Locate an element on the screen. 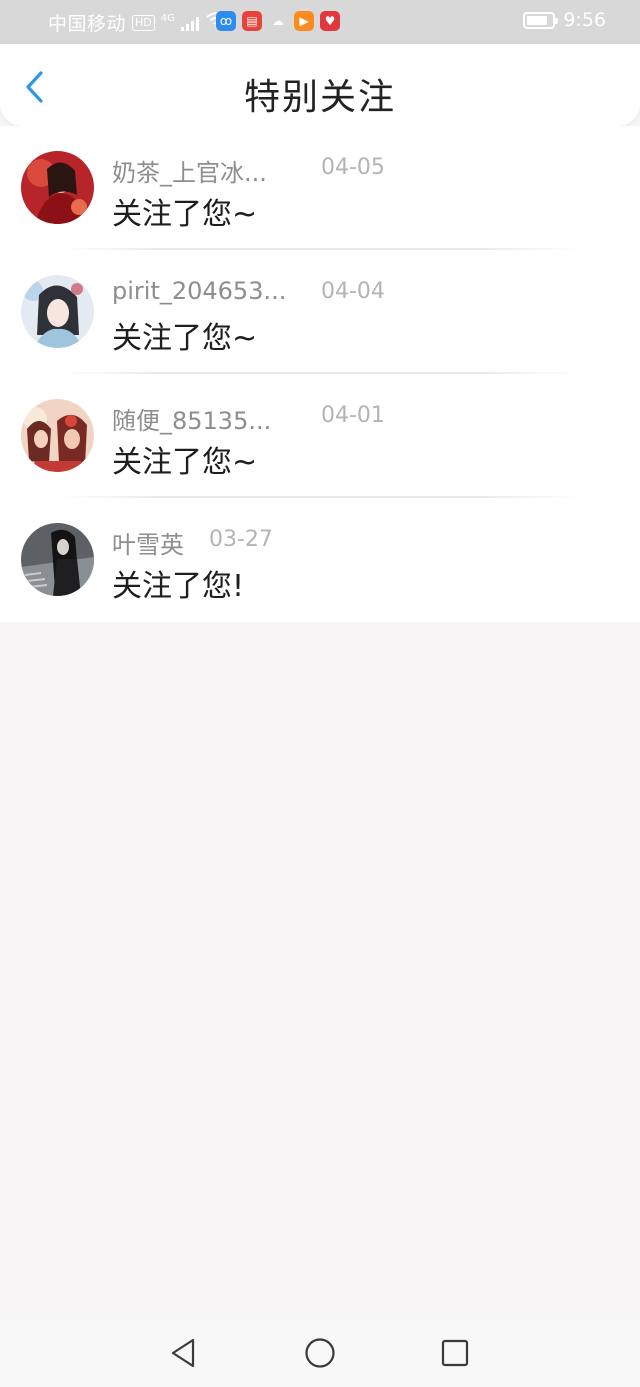 This screenshot has height=1387, width=640. nav-recents-button is located at coordinates (455, 1353).